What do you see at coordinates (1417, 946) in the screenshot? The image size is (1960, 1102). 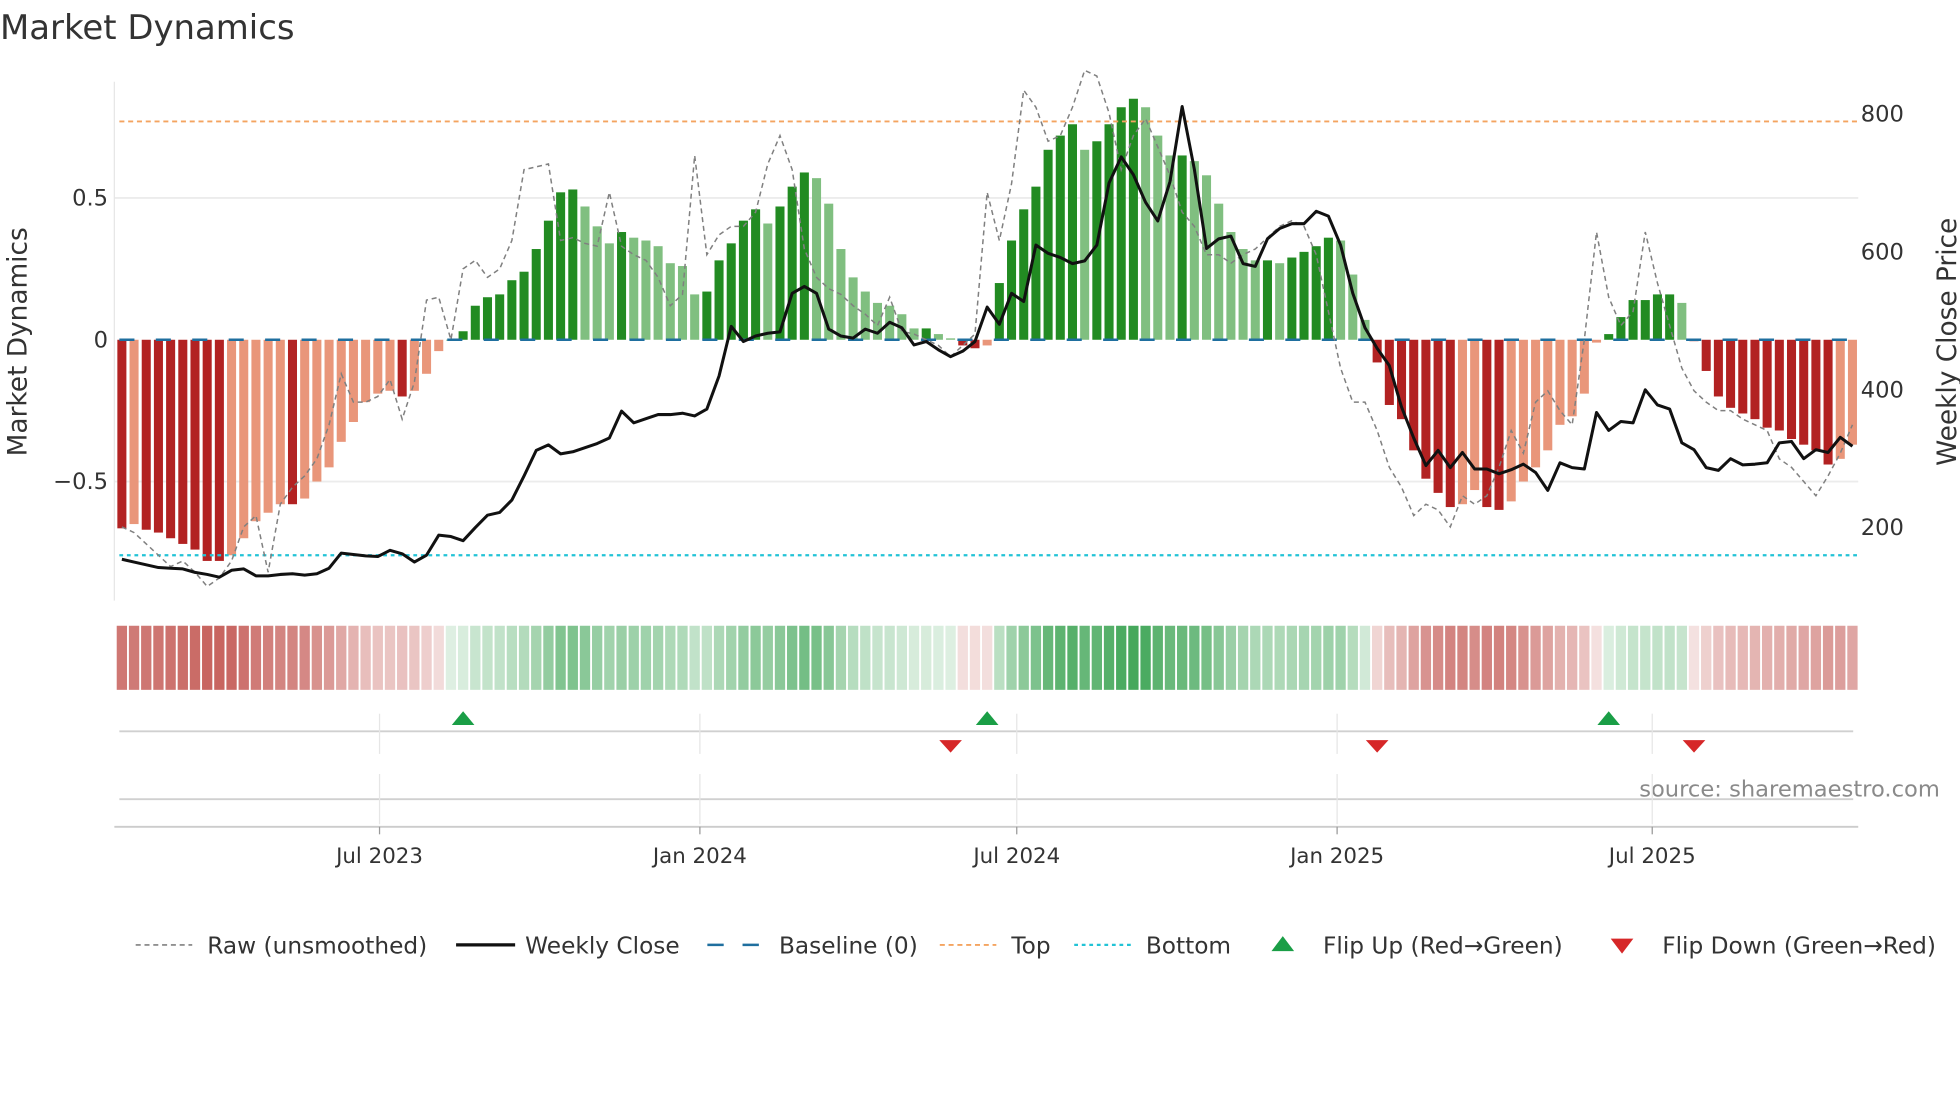 I see `legend-item-flip-up: Flip Up (Red→Green)` at bounding box center [1417, 946].